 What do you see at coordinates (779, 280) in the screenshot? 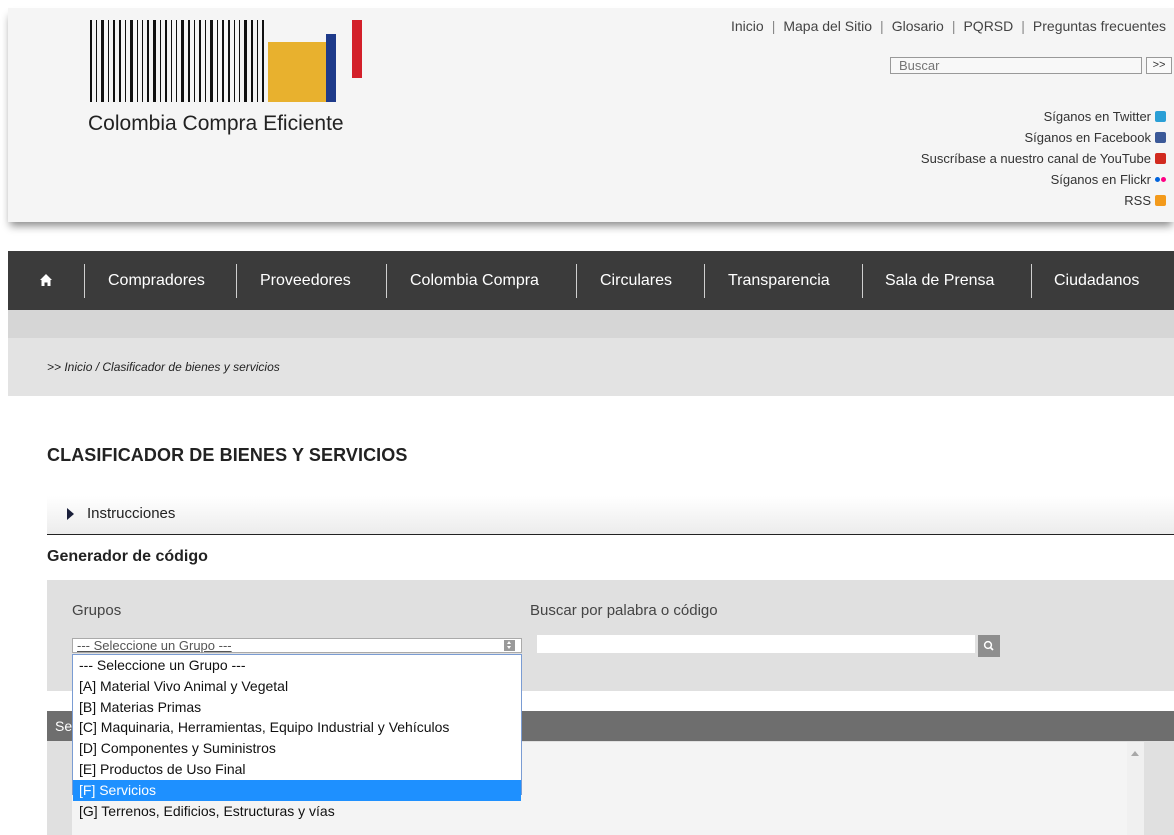
I see `nav-item-transparencia: Transparencia` at bounding box center [779, 280].